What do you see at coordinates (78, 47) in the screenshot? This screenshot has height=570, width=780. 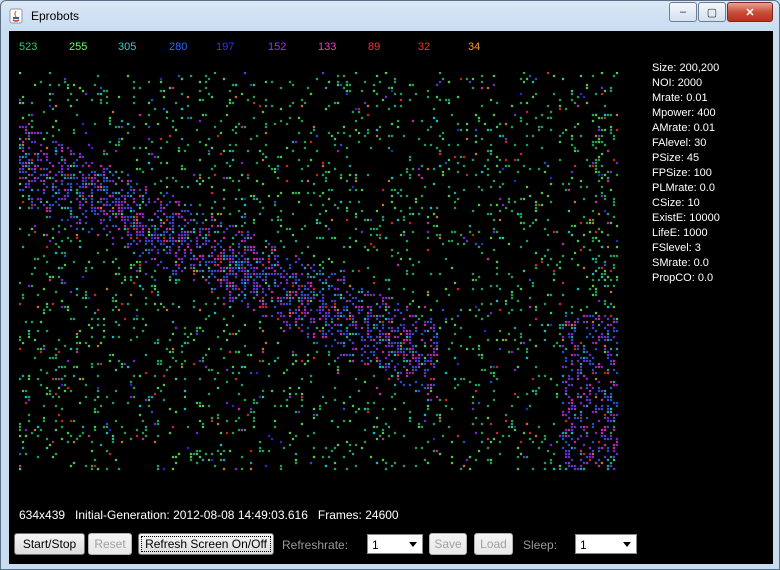 I see `population-count: 255` at bounding box center [78, 47].